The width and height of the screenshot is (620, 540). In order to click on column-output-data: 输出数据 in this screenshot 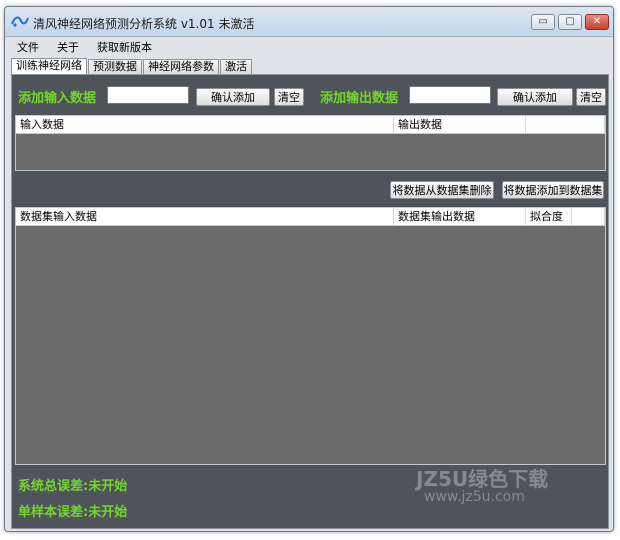, I will do `click(460, 125)`.